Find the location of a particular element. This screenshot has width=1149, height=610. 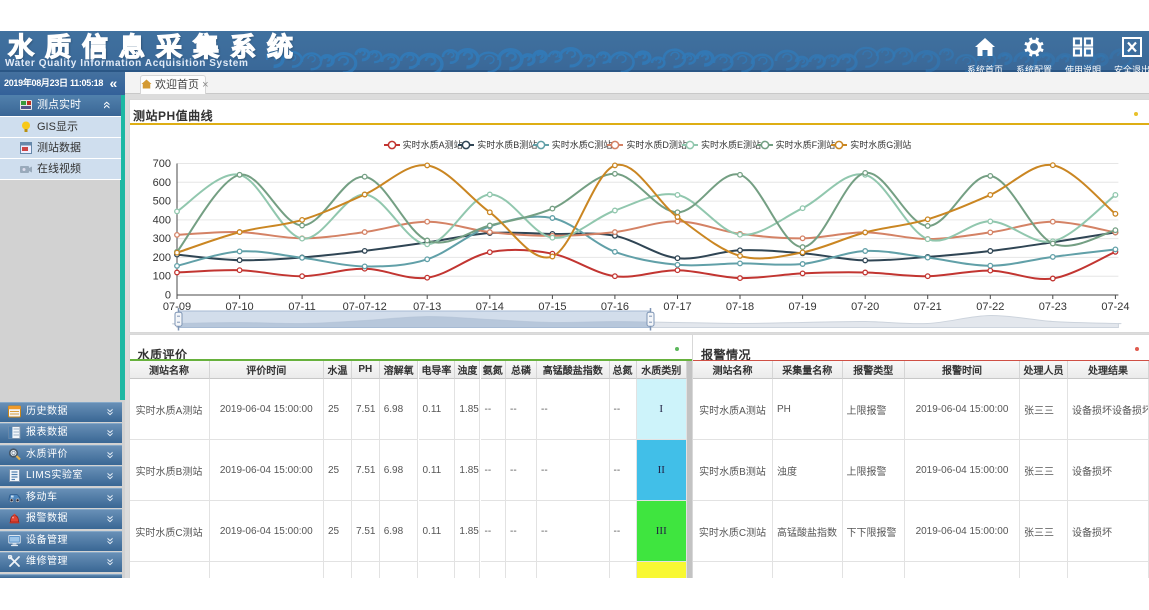

svg-text: 07-18 is located at coordinates (739, 307).